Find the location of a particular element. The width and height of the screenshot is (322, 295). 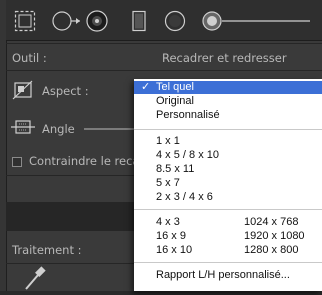

adjustment-brush-icon is located at coordinates (258, 21).